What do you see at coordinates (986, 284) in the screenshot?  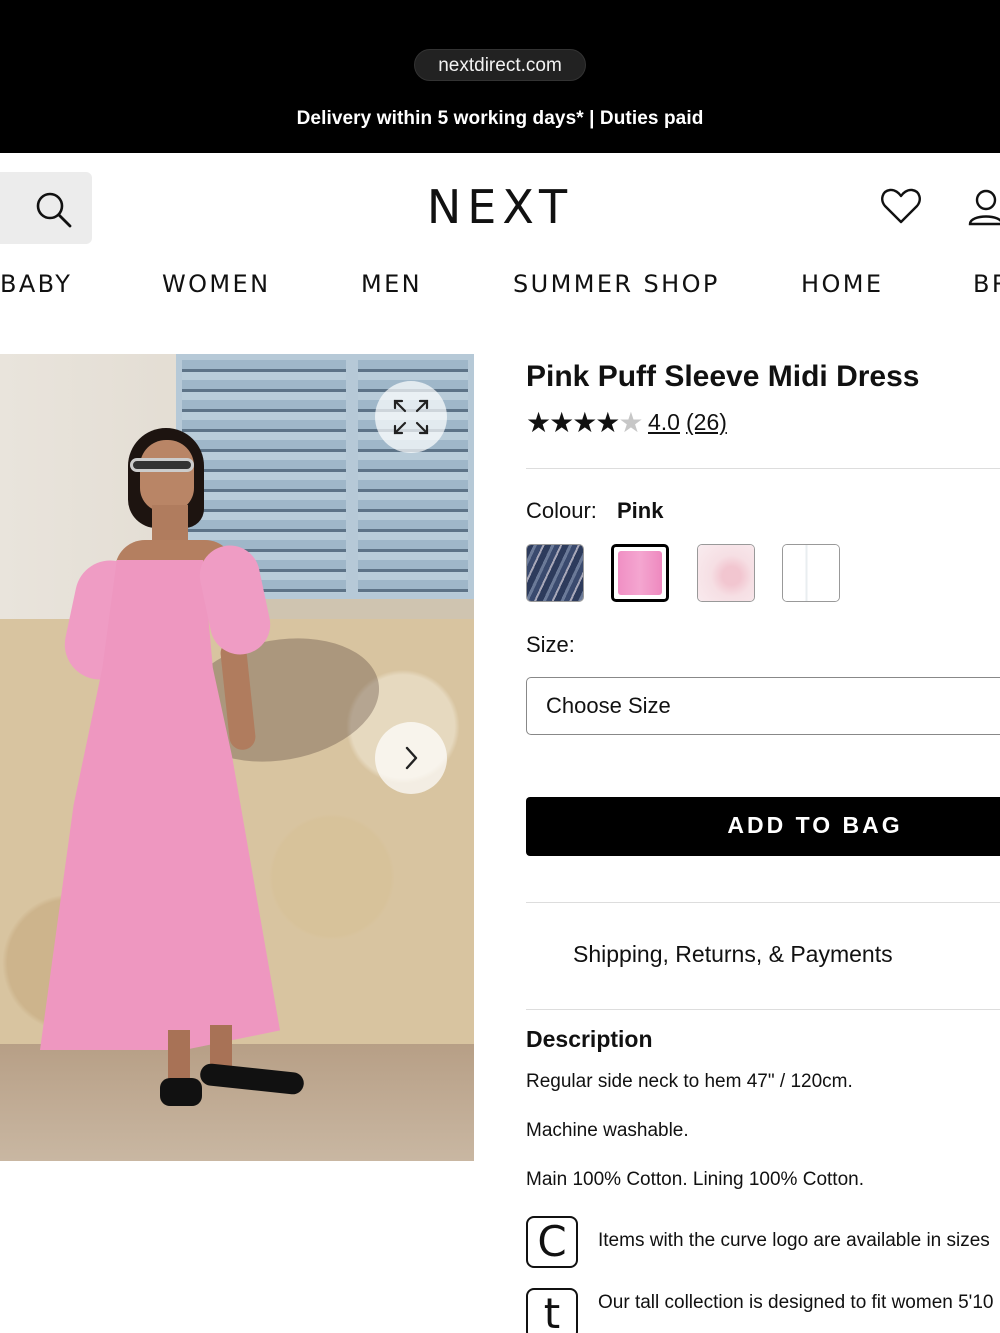 I see `nav-item-truncated: BR` at bounding box center [986, 284].